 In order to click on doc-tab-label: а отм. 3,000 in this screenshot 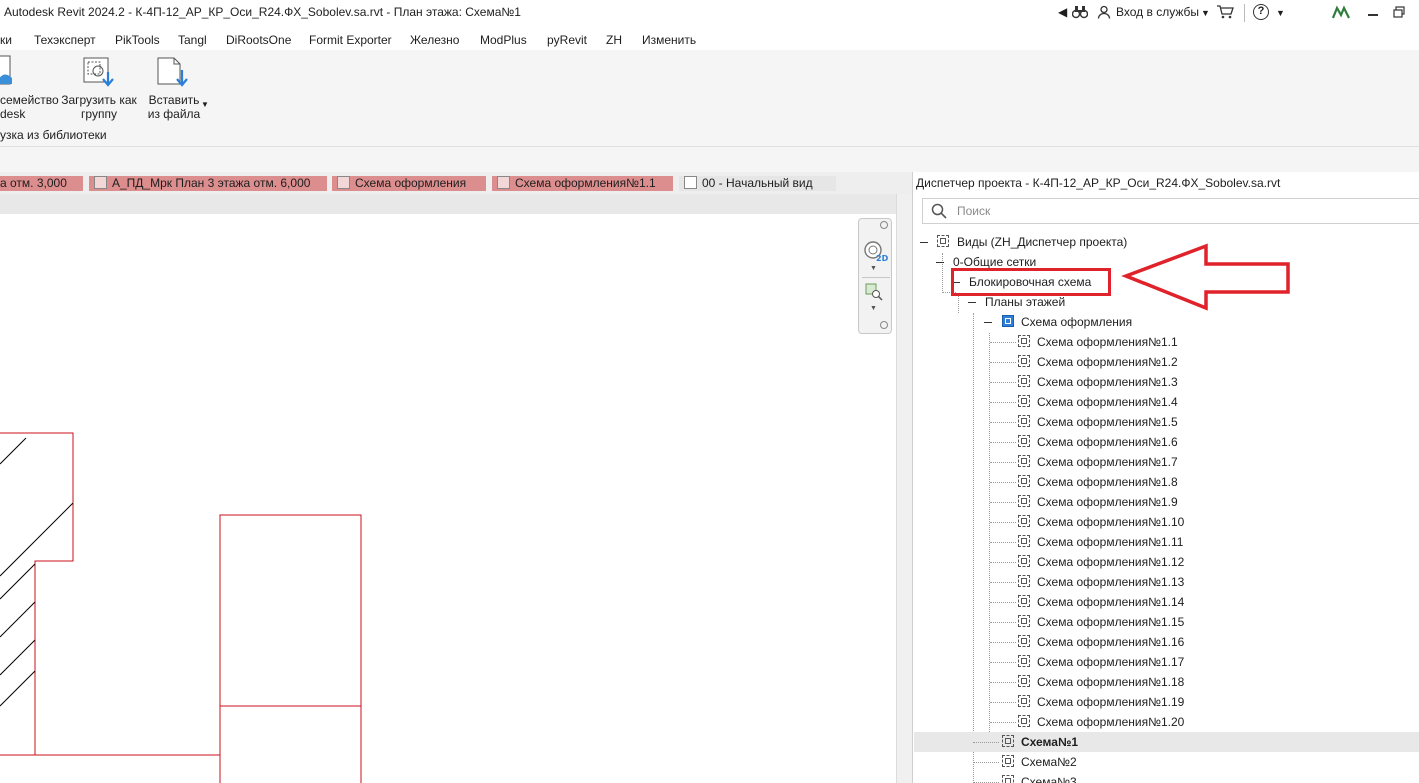, I will do `click(33, 183)`.